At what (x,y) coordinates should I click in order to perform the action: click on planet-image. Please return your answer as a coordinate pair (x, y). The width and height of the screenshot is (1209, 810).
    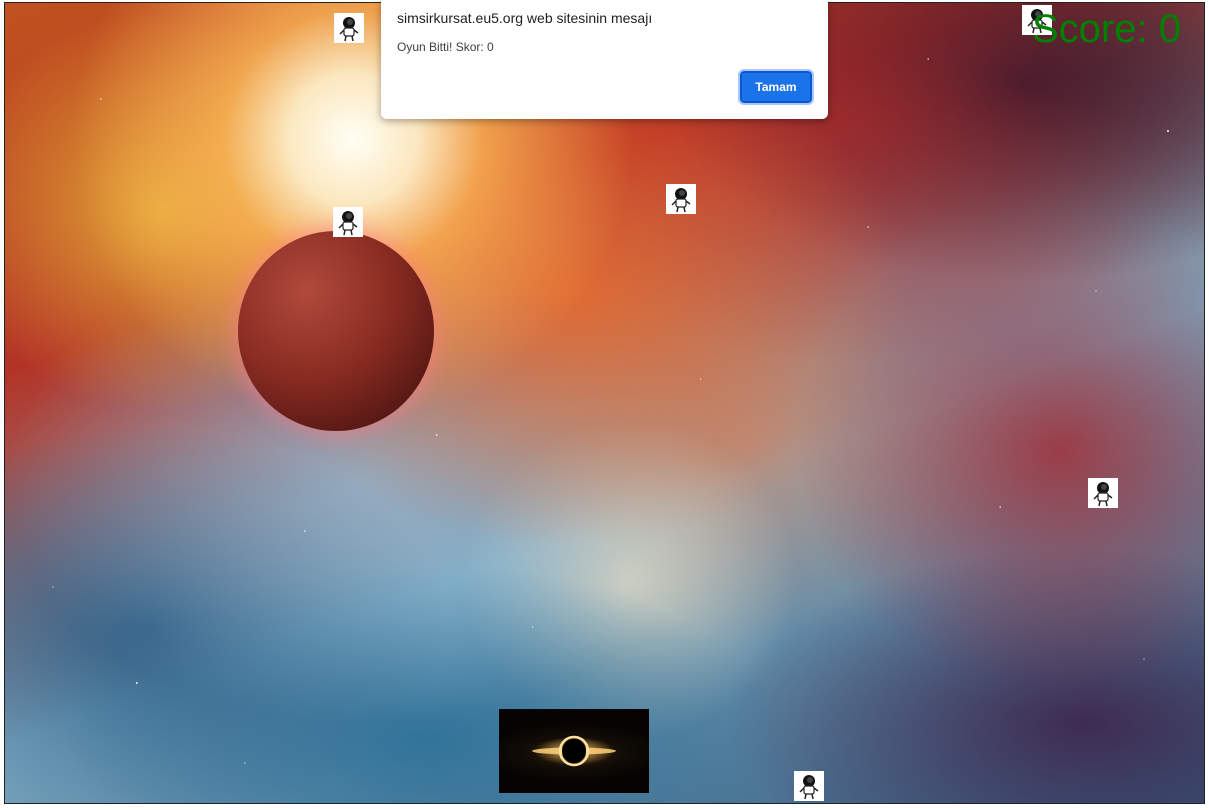
    Looking at the image, I should click on (336, 331).